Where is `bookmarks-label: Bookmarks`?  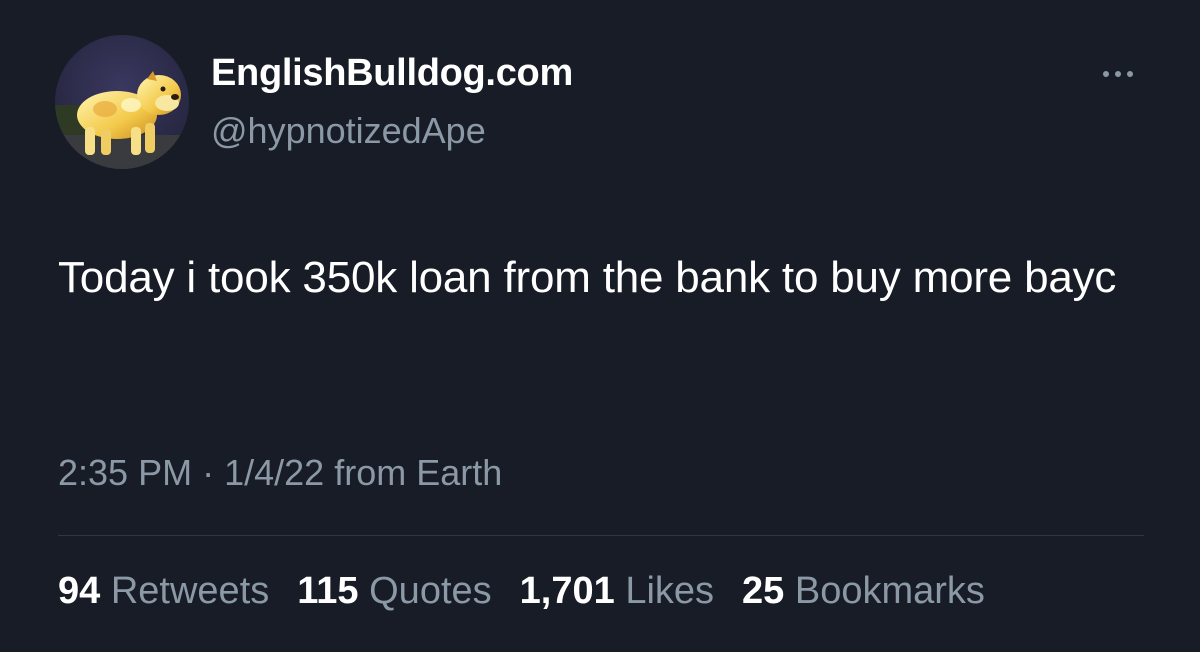
bookmarks-label: Bookmarks is located at coordinates (889, 591).